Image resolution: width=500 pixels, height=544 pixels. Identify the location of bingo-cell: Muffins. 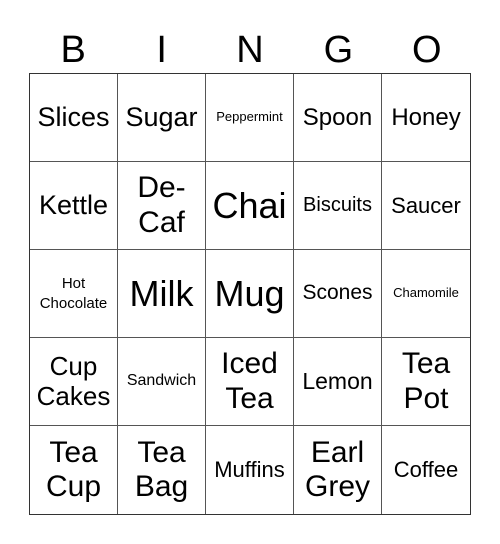
(250, 470).